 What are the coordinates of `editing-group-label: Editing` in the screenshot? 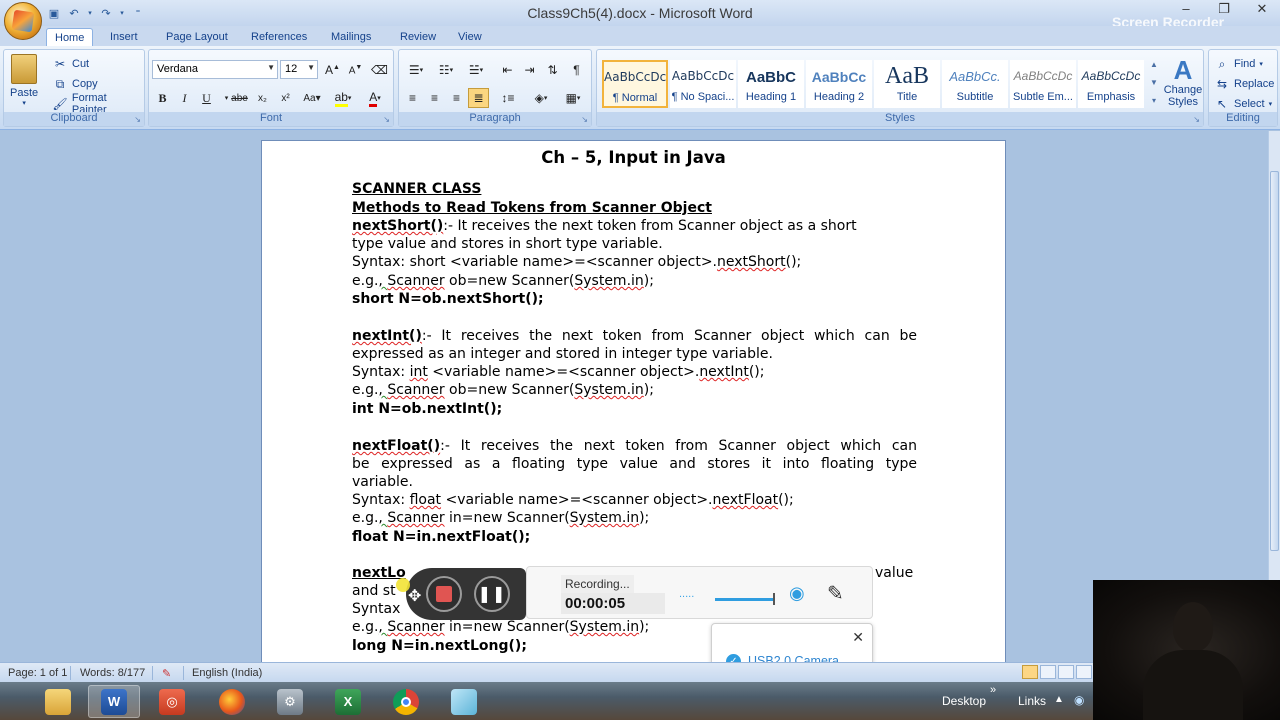 It's located at (1243, 119).